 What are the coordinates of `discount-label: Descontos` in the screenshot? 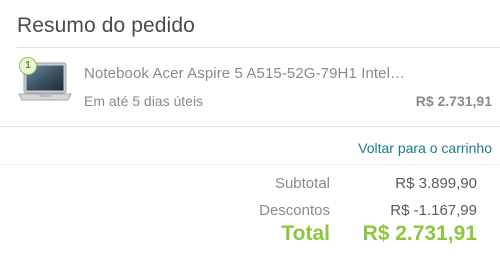 It's located at (294, 210).